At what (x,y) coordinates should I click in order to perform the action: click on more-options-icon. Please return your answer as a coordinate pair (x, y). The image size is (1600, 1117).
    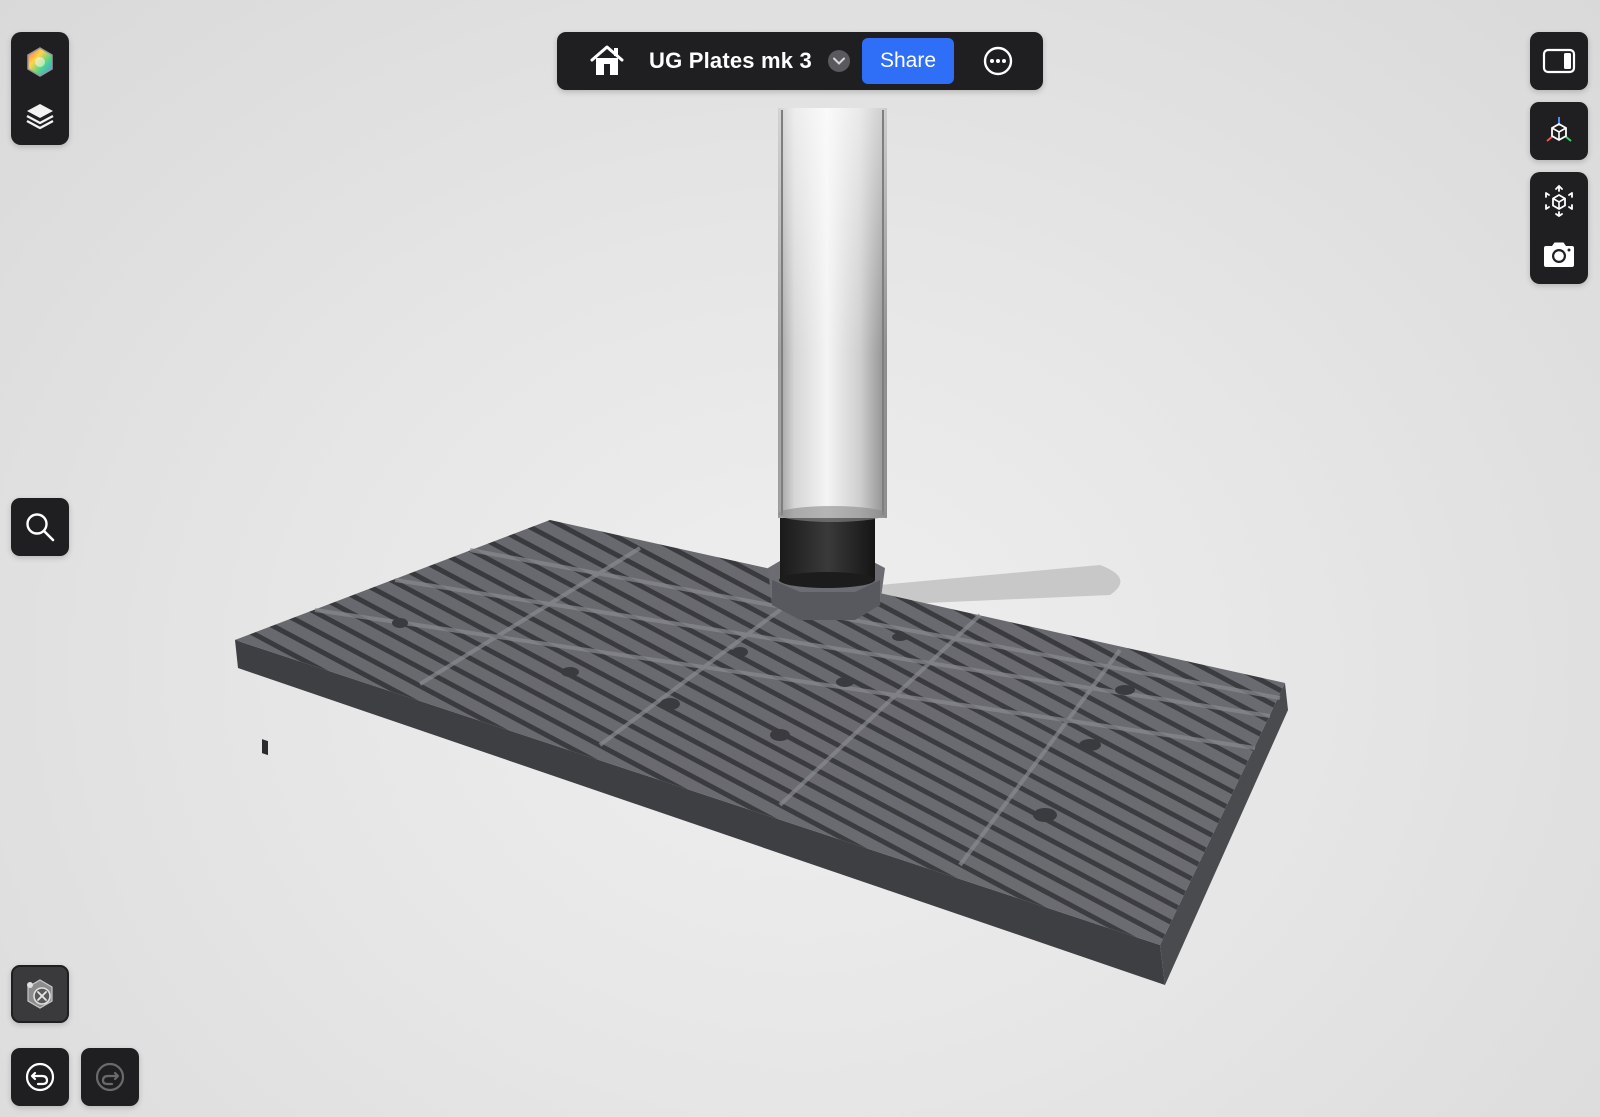
    Looking at the image, I should click on (998, 61).